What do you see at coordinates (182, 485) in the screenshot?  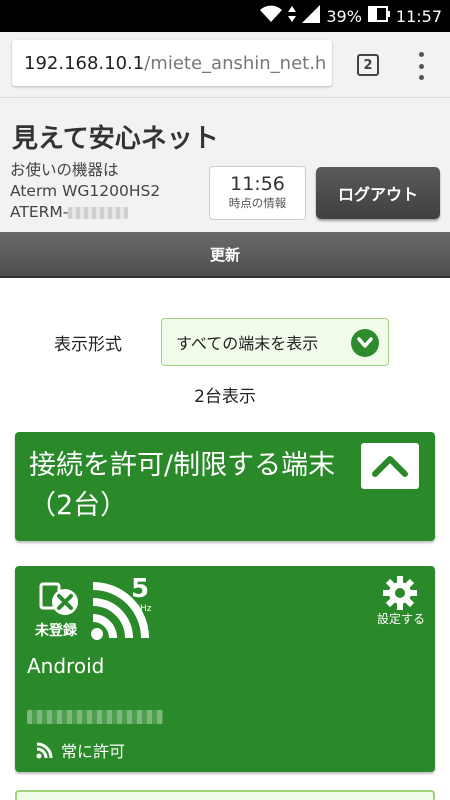 I see `section-title: 接続を許可/制限する端末（2台）` at bounding box center [182, 485].